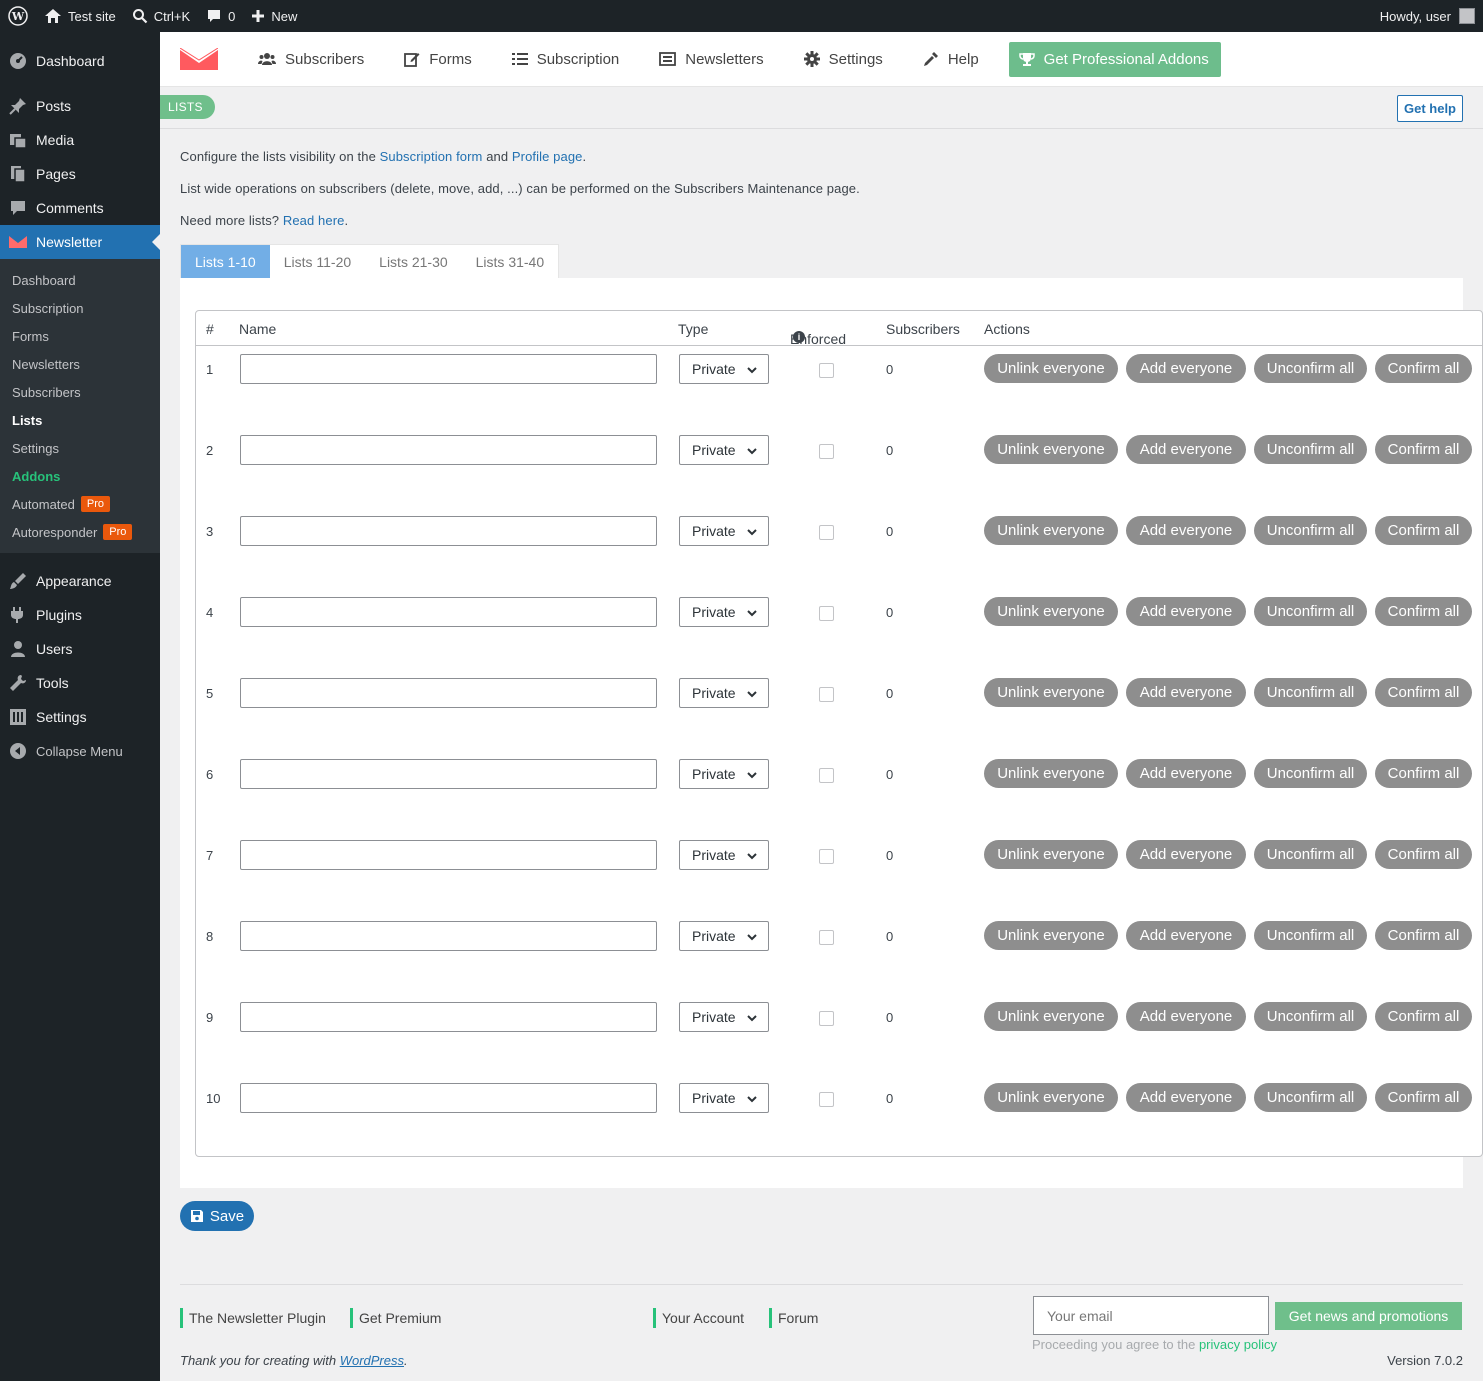 Image resolution: width=1483 pixels, height=1381 pixels. Describe the element at coordinates (80, 581) in the screenshot. I see `menu-appearance: Appearance` at that location.